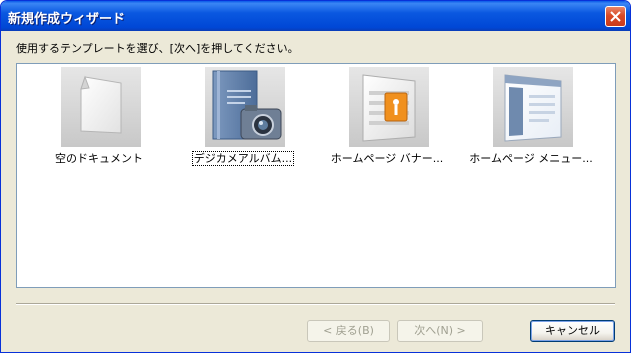 The height and width of the screenshot is (353, 631). Describe the element at coordinates (99, 158) in the screenshot. I see `template-label: 空のドキュメント` at that location.